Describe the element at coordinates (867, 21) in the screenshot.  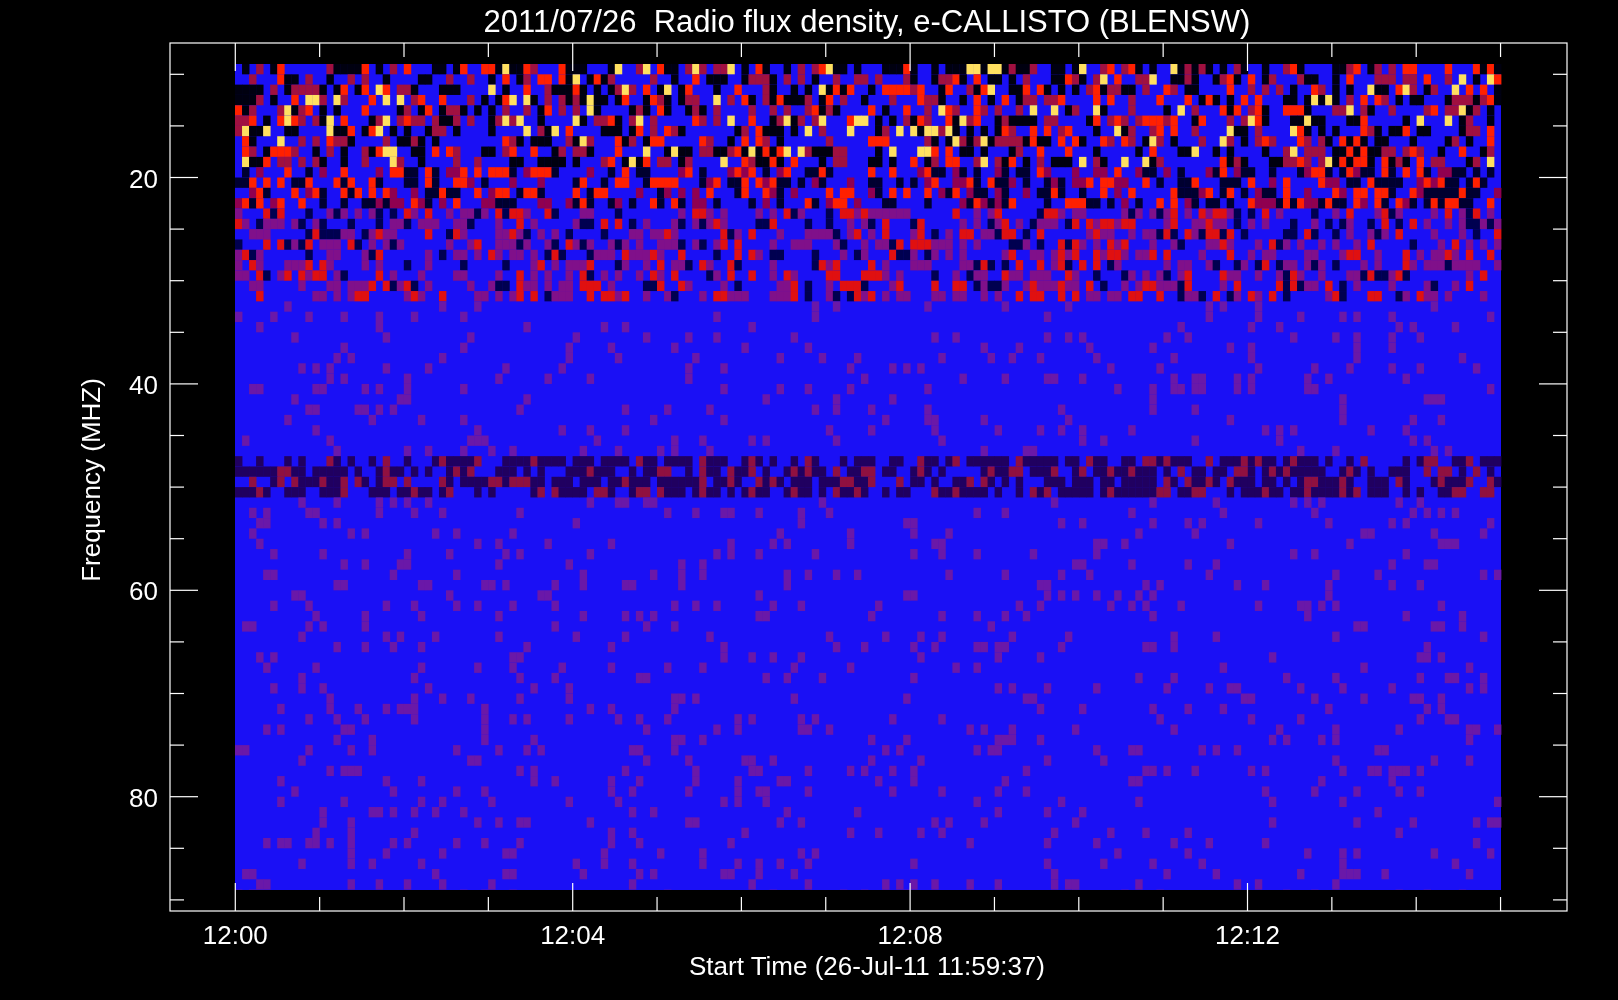
I see `plot-title: 2011/07/26 Radio flux density, e-CALLISTO (BLENSW)` at that location.